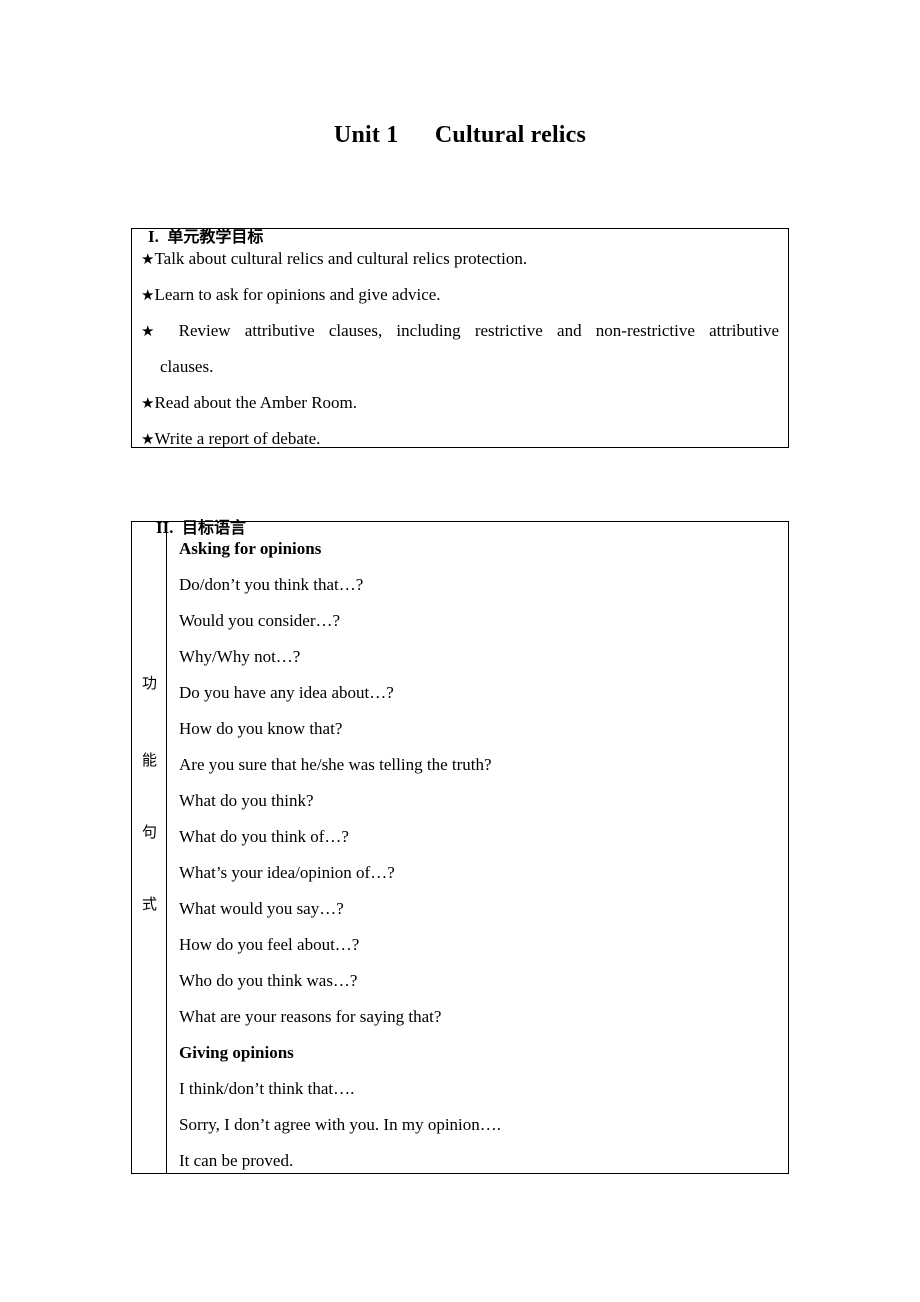 This screenshot has height=1302, width=920. Describe the element at coordinates (149, 847) in the screenshot. I see `table-label-column: 功 能 句 式` at that location.